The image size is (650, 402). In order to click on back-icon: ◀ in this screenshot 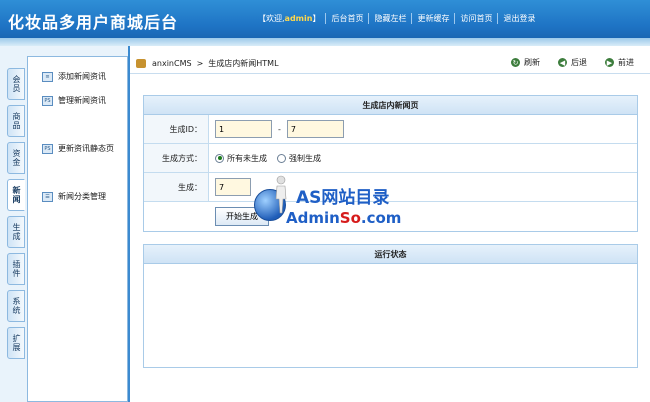, I will do `click(562, 62)`.